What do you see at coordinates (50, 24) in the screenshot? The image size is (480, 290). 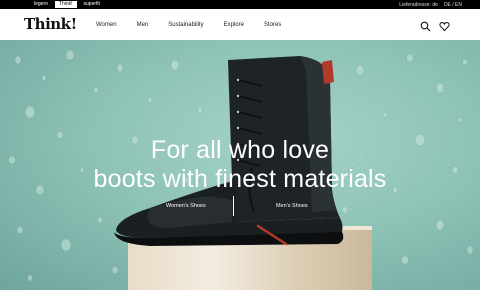 I see `think-logo: Think!` at bounding box center [50, 24].